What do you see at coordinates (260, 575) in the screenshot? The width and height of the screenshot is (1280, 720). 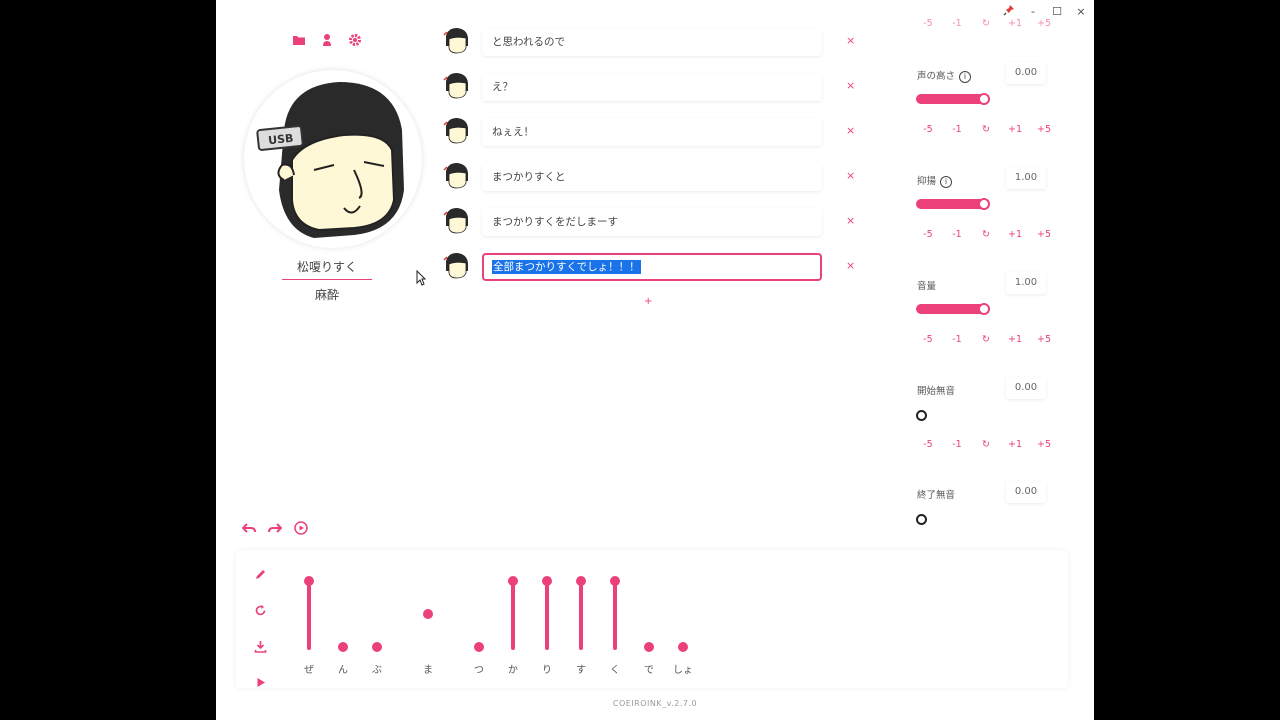 I see `pencil-icon` at bounding box center [260, 575].